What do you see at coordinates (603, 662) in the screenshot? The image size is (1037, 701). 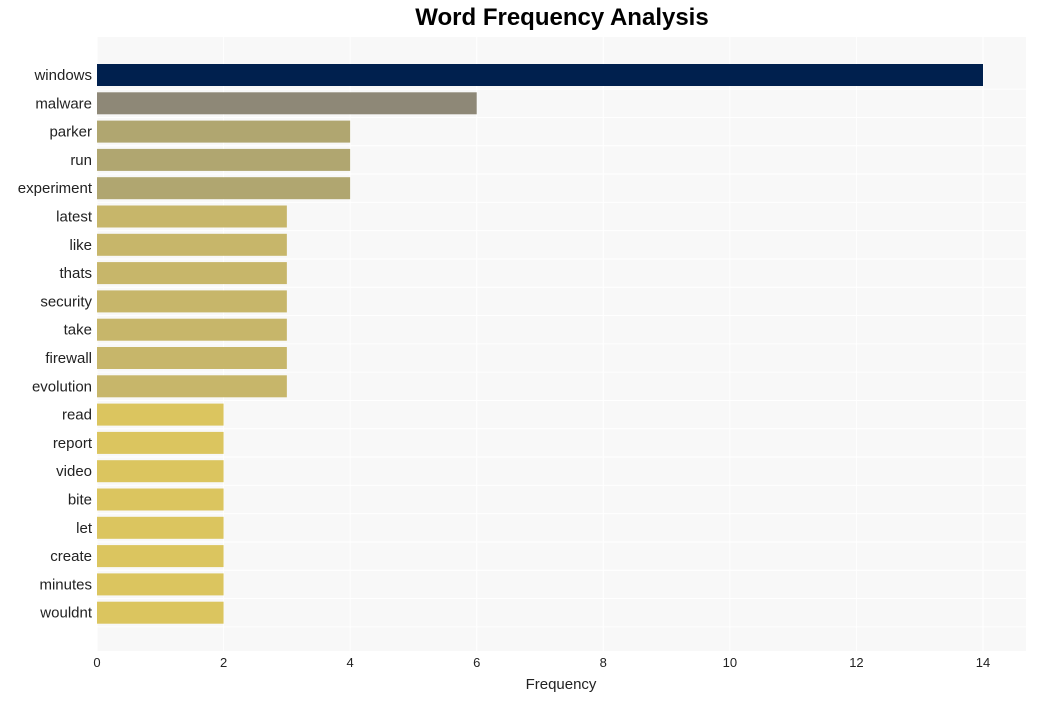 I see `x-tick-label: 8` at bounding box center [603, 662].